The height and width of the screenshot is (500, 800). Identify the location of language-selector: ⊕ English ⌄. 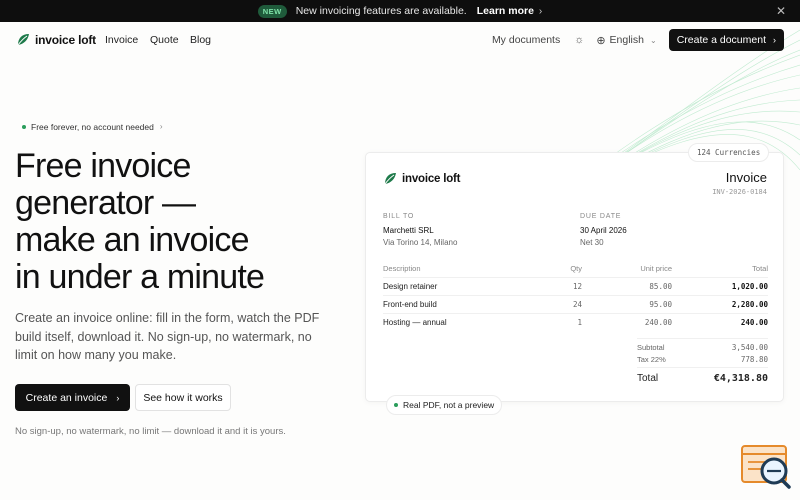
(626, 40).